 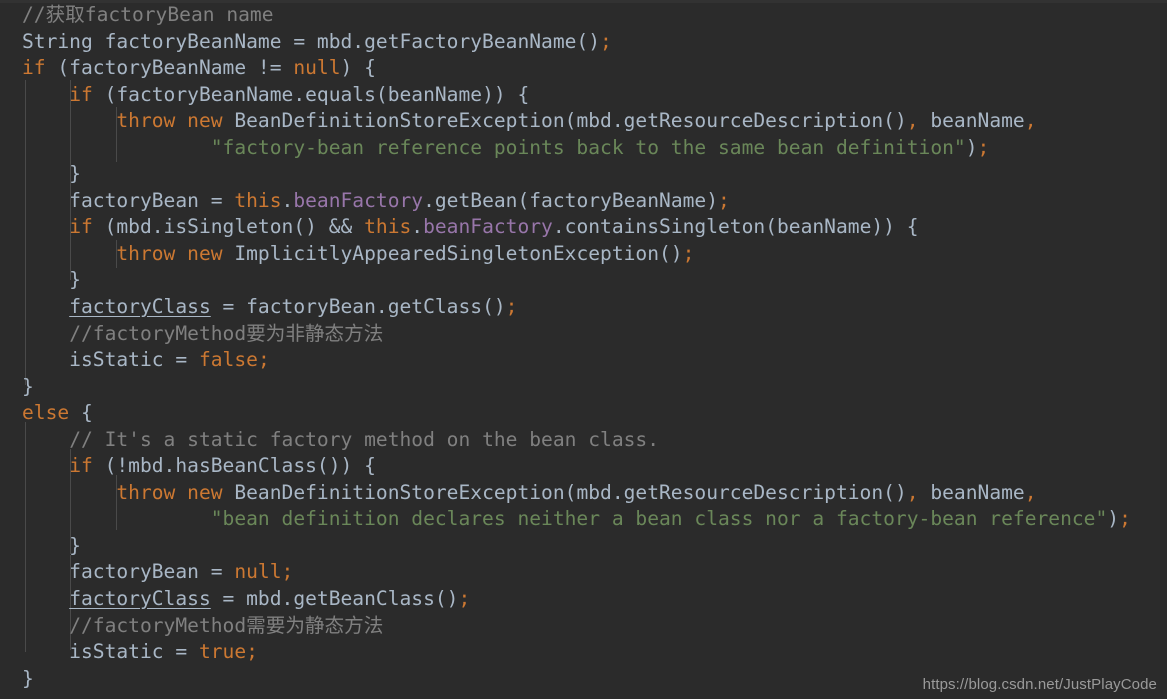 What do you see at coordinates (735, 227) in the screenshot?
I see `code-token-id: .containsSingleton(beanName)) {` at bounding box center [735, 227].